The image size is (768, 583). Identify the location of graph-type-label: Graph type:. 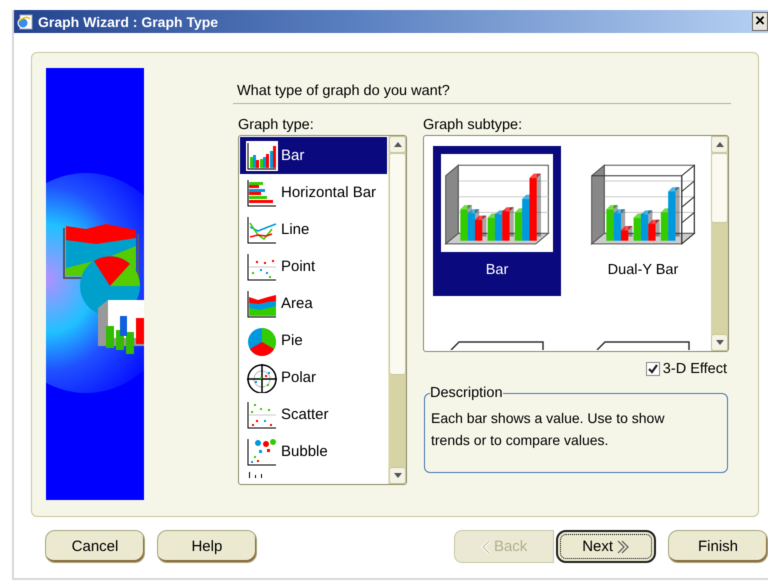
(276, 125).